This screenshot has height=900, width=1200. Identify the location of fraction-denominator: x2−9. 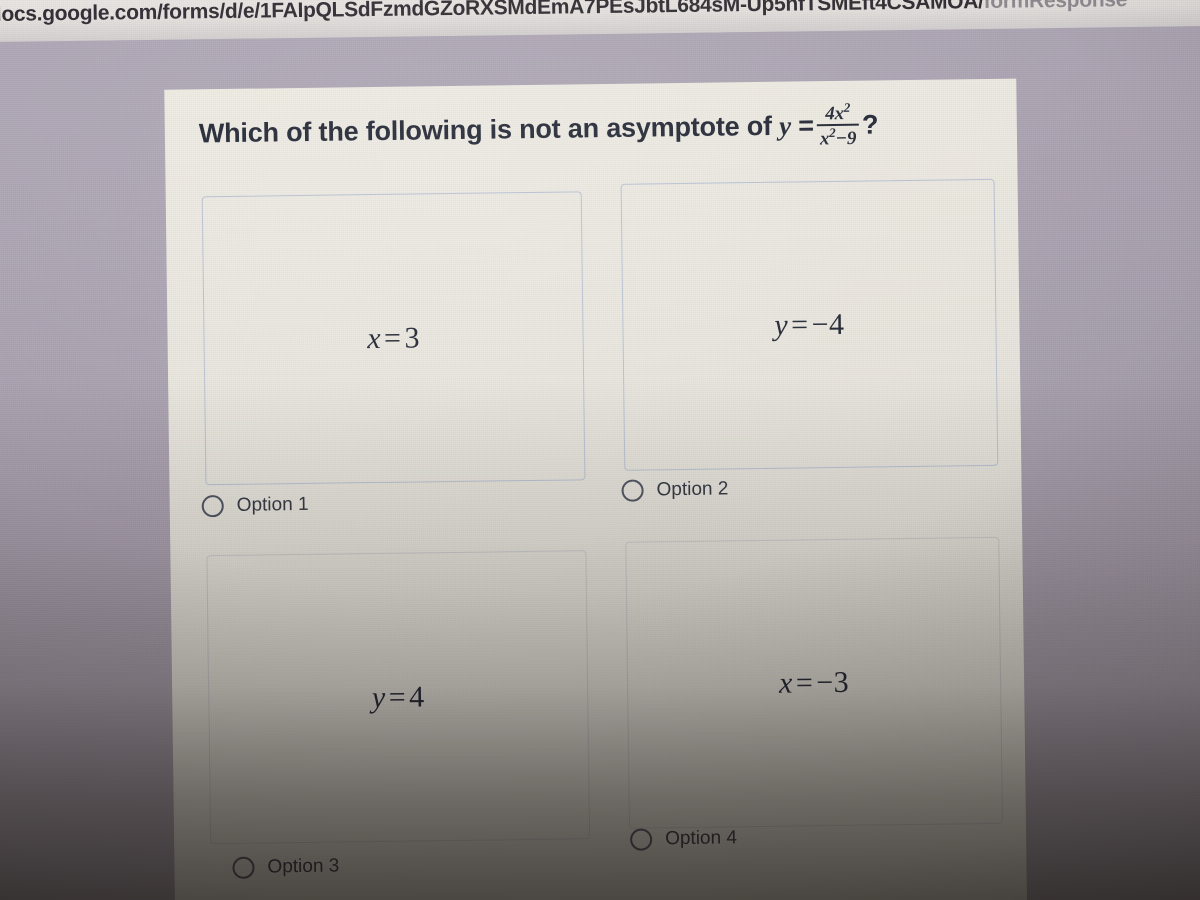
(838, 136).